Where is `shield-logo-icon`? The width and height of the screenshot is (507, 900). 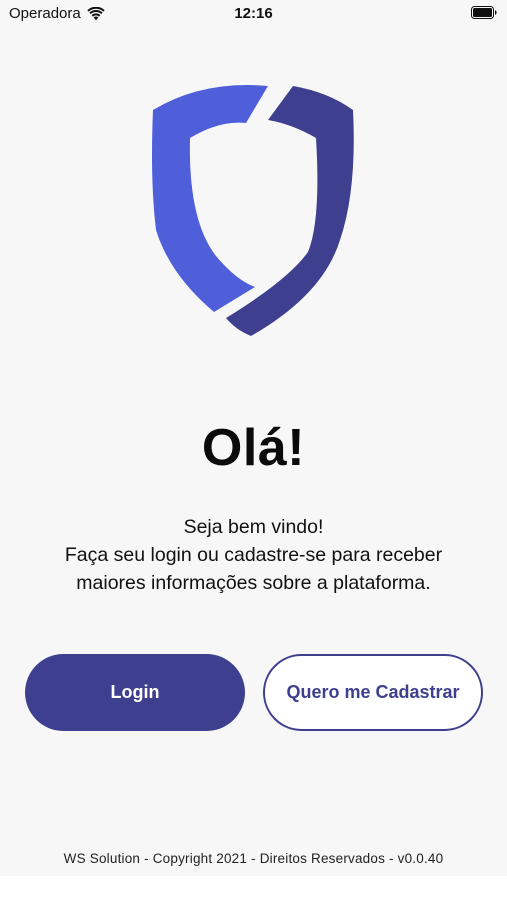 shield-logo-icon is located at coordinates (253, 210).